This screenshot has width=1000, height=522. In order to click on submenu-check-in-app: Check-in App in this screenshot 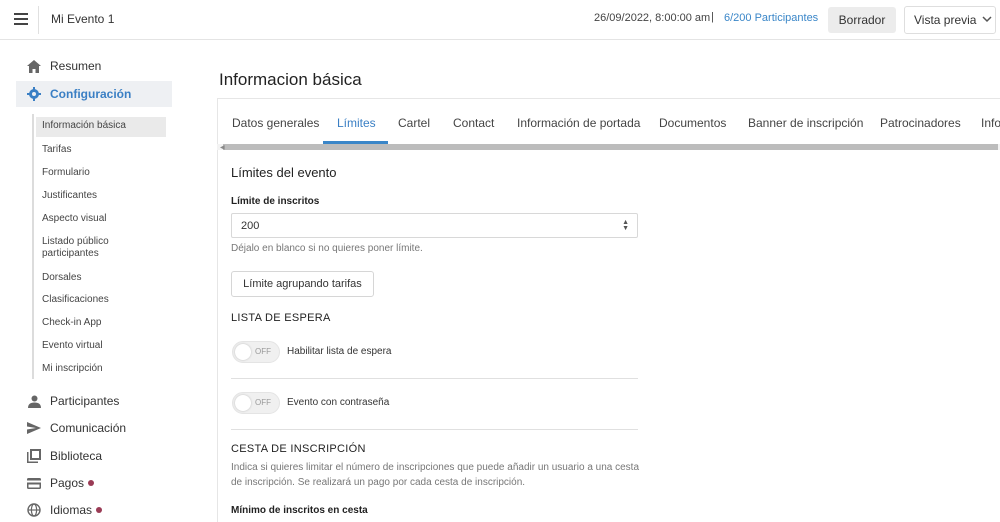, I will do `click(101, 323)`.